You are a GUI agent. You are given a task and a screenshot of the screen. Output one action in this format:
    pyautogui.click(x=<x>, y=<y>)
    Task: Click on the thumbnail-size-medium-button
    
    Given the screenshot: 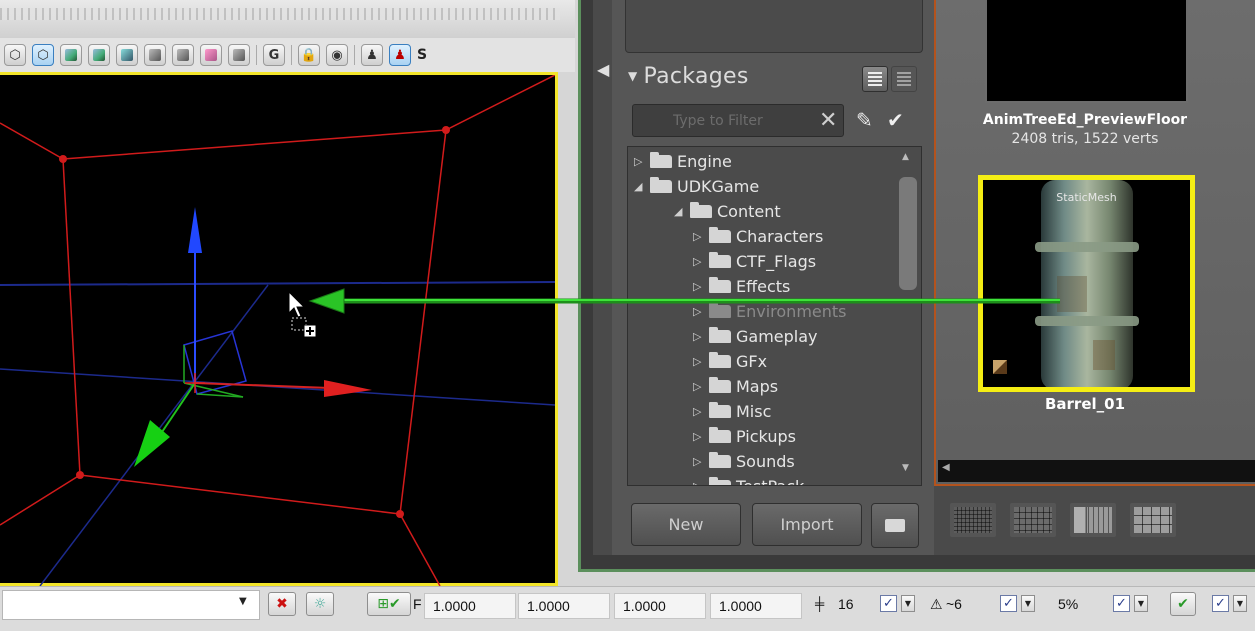 What is the action you would take?
    pyautogui.click(x=1033, y=520)
    